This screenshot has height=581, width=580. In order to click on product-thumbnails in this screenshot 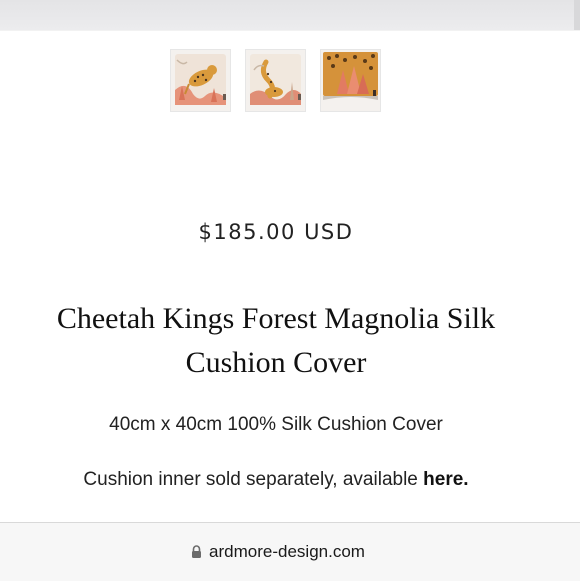, I will do `click(290, 81)`.